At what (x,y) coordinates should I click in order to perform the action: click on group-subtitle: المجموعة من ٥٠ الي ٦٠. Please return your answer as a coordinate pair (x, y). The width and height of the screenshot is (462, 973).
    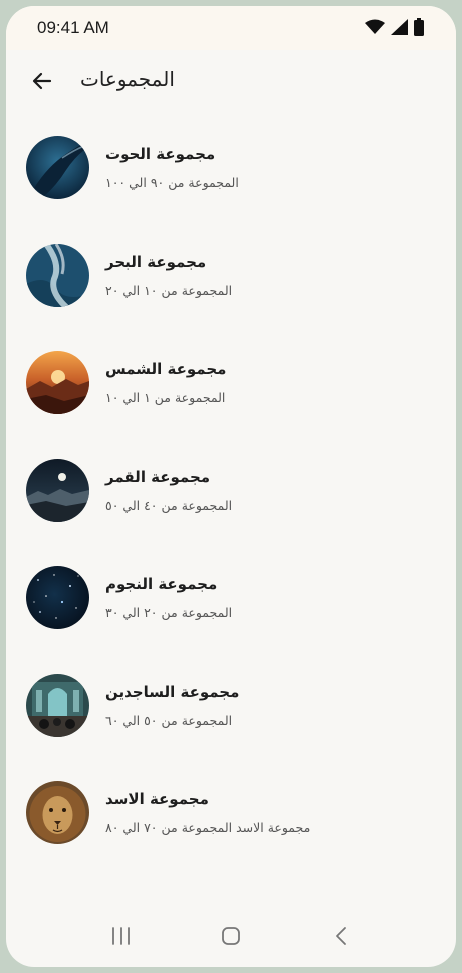
    Looking at the image, I should click on (169, 720).